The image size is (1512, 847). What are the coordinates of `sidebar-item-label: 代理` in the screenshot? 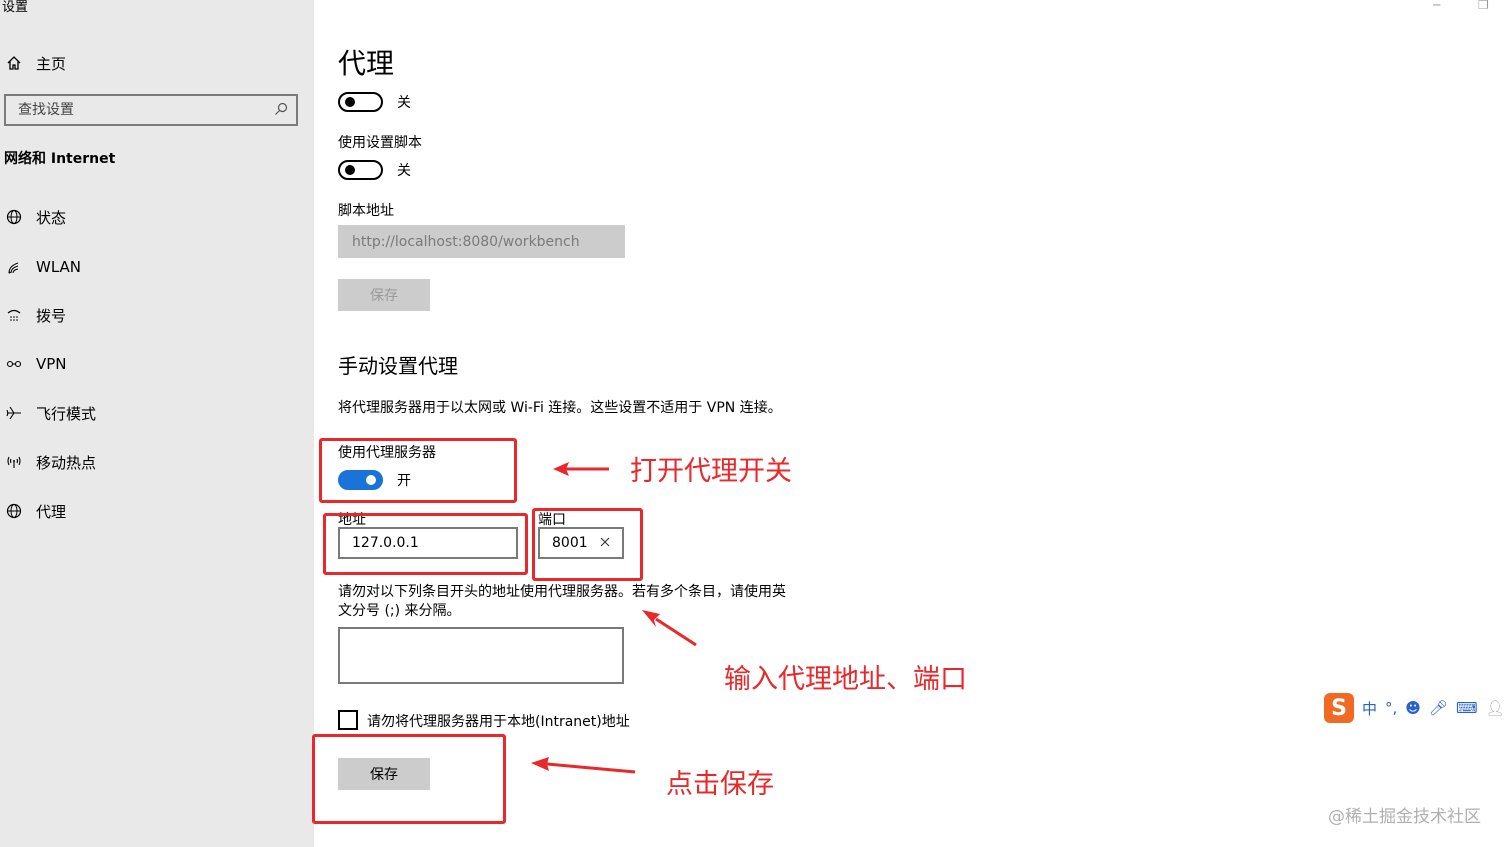 It's located at (51, 511).